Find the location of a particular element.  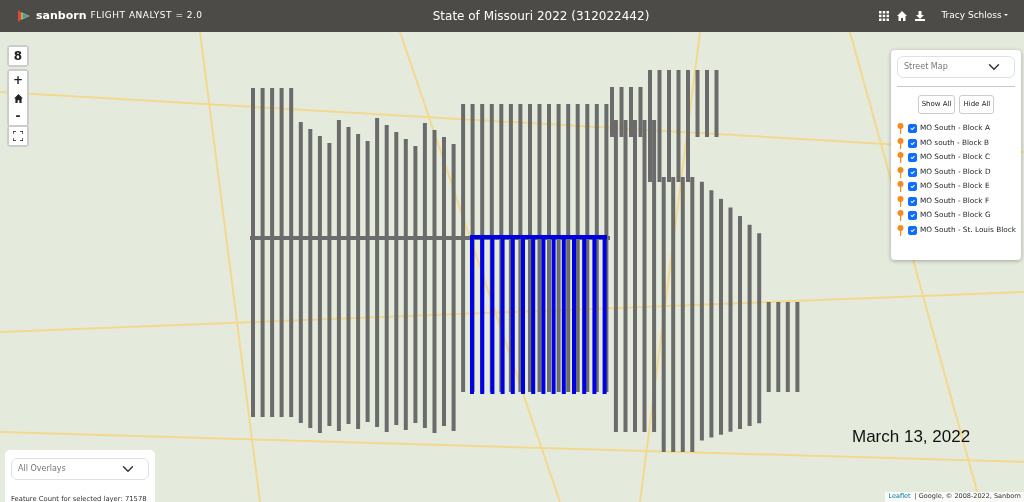

fullscreen-icon is located at coordinates (18, 136).